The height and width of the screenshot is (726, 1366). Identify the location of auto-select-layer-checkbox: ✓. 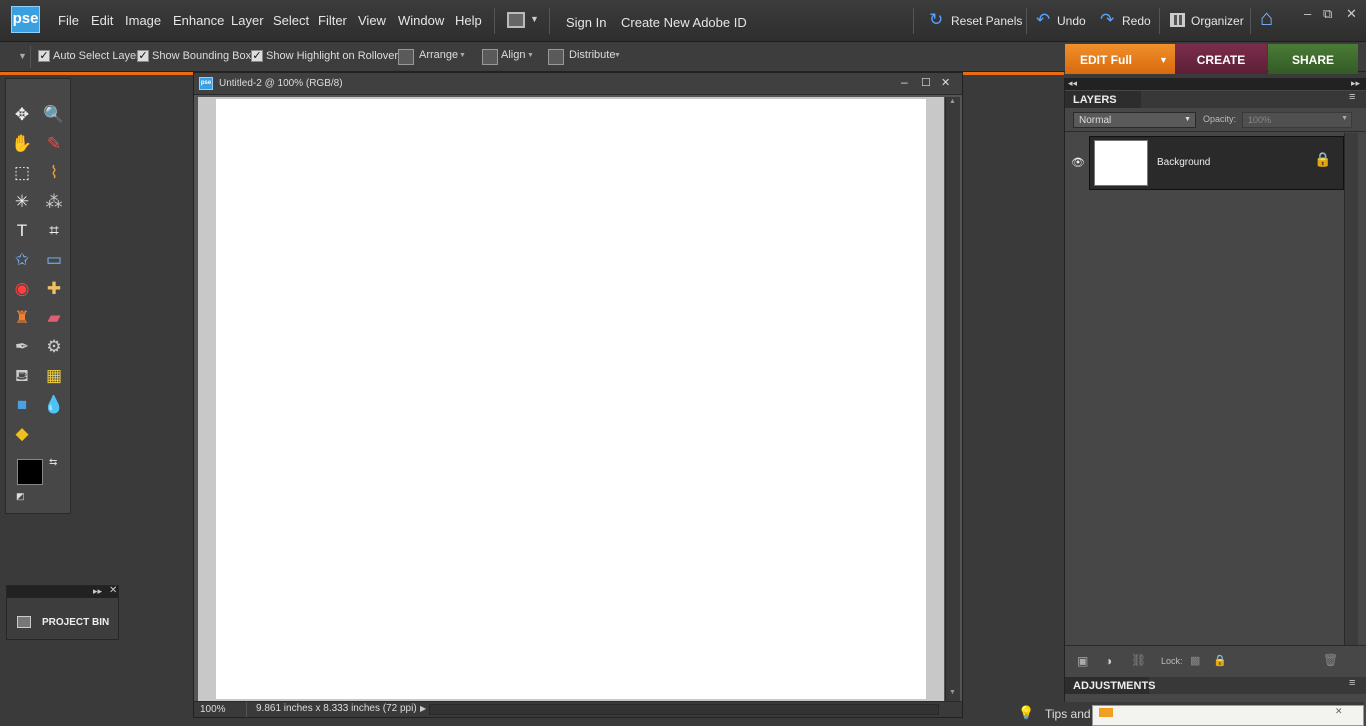
(44, 56).